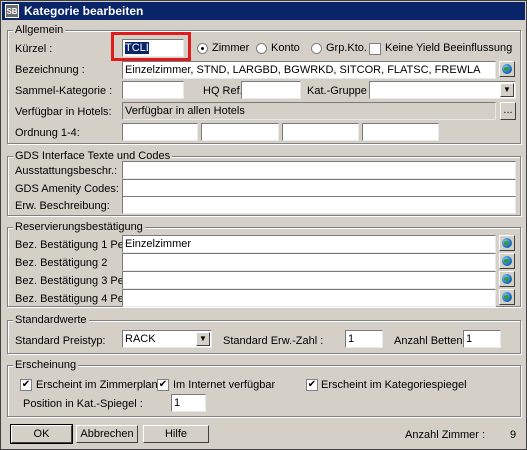  What do you see at coordinates (285, 48) in the screenshot?
I see `radio-konto-label: Konto` at bounding box center [285, 48].